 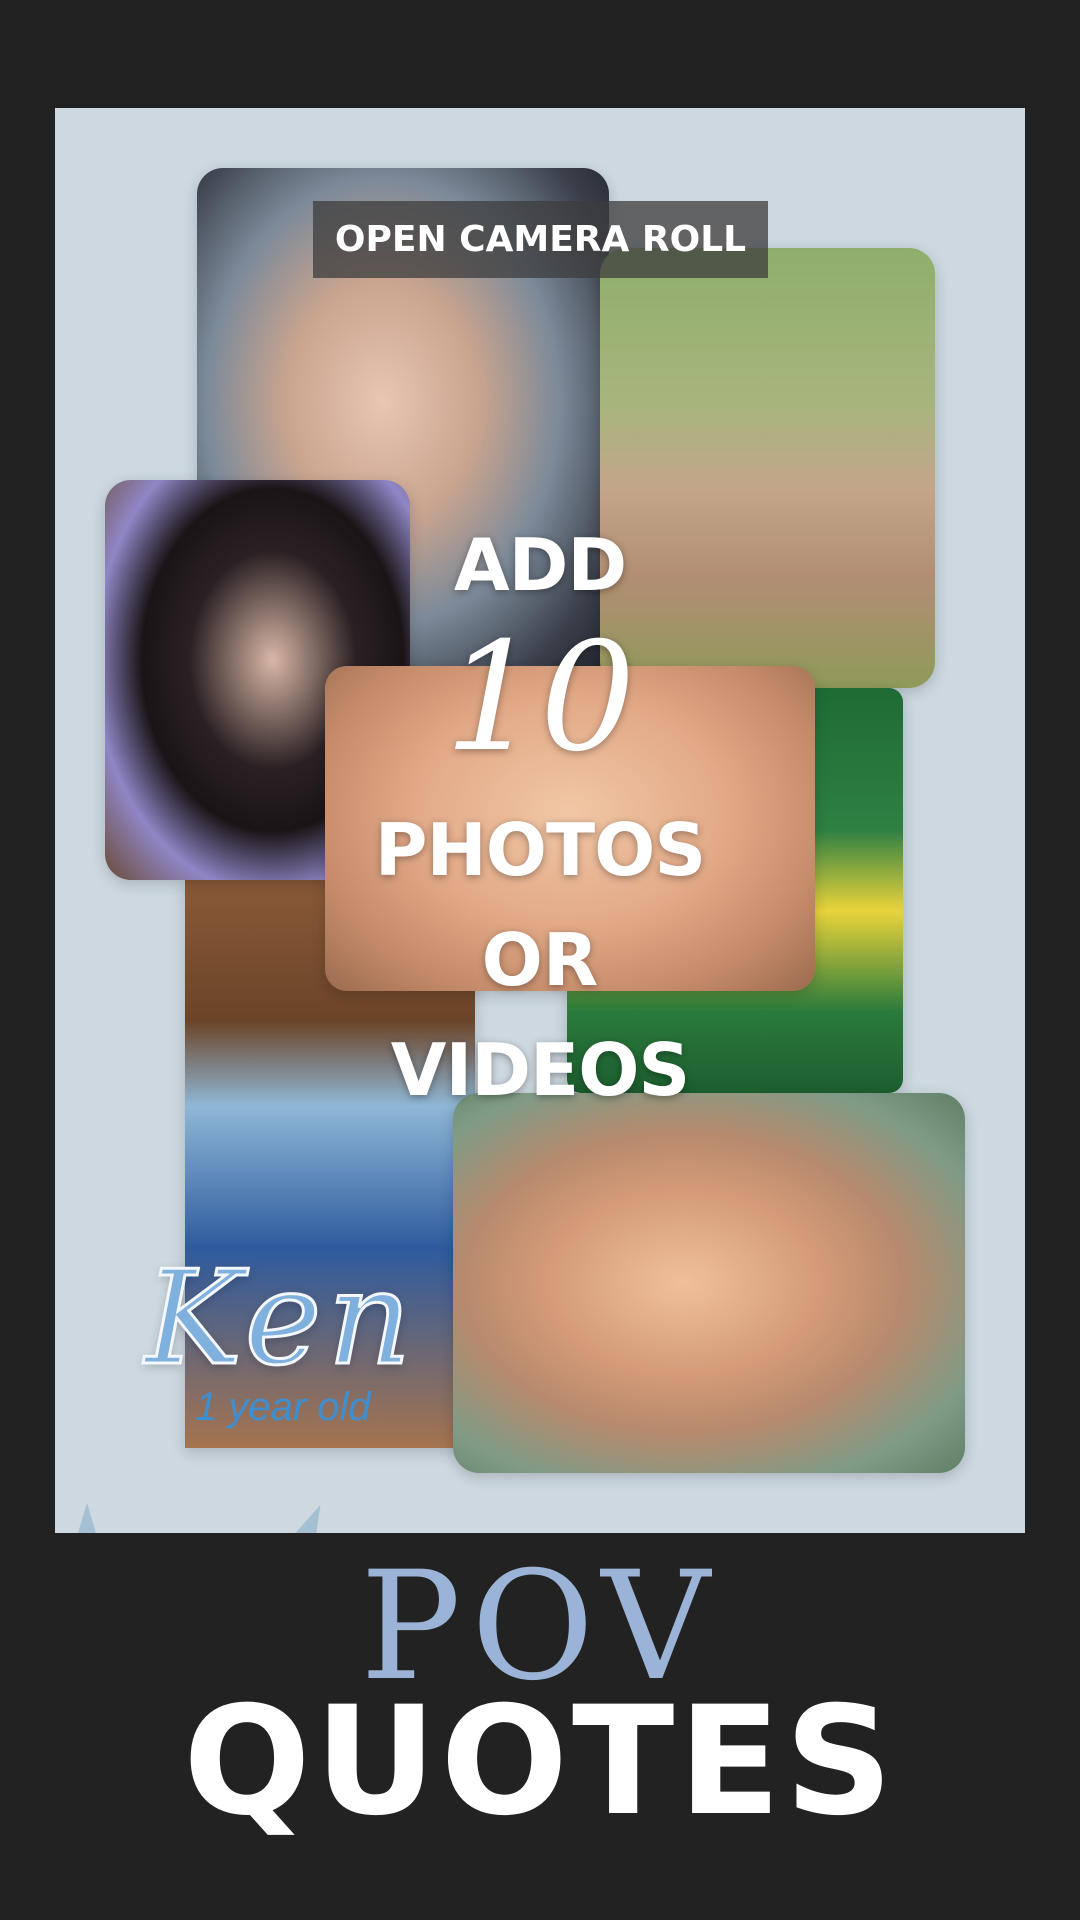 What do you see at coordinates (767, 468) in the screenshot?
I see `photo-baby-knit-outfit` at bounding box center [767, 468].